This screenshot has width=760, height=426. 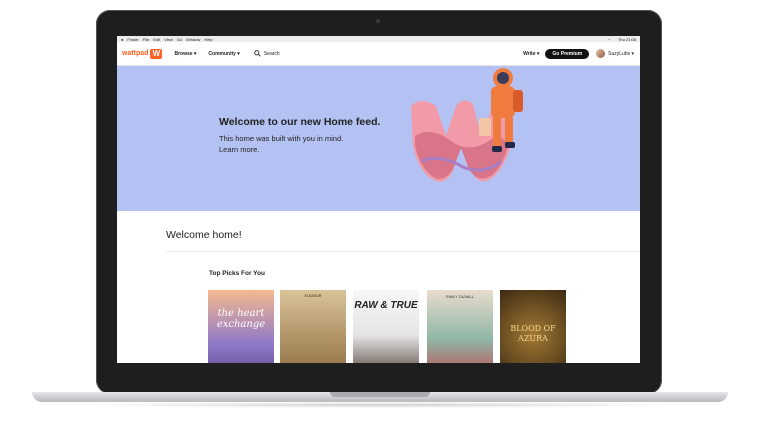 I want to click on menubar-item-window: Window, so click(x=193, y=39).